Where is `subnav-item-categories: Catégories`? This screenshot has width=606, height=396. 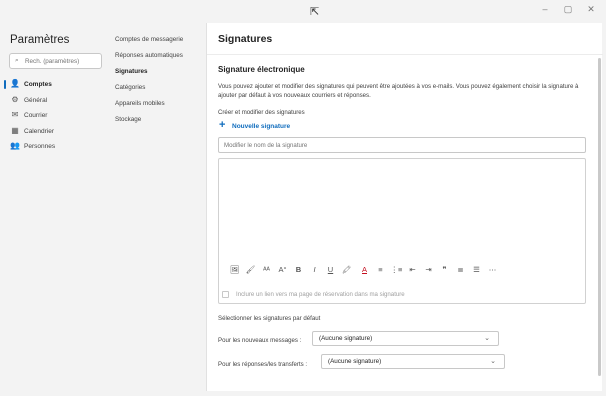
subnav-item-categories: Catégories is located at coordinates (130, 87).